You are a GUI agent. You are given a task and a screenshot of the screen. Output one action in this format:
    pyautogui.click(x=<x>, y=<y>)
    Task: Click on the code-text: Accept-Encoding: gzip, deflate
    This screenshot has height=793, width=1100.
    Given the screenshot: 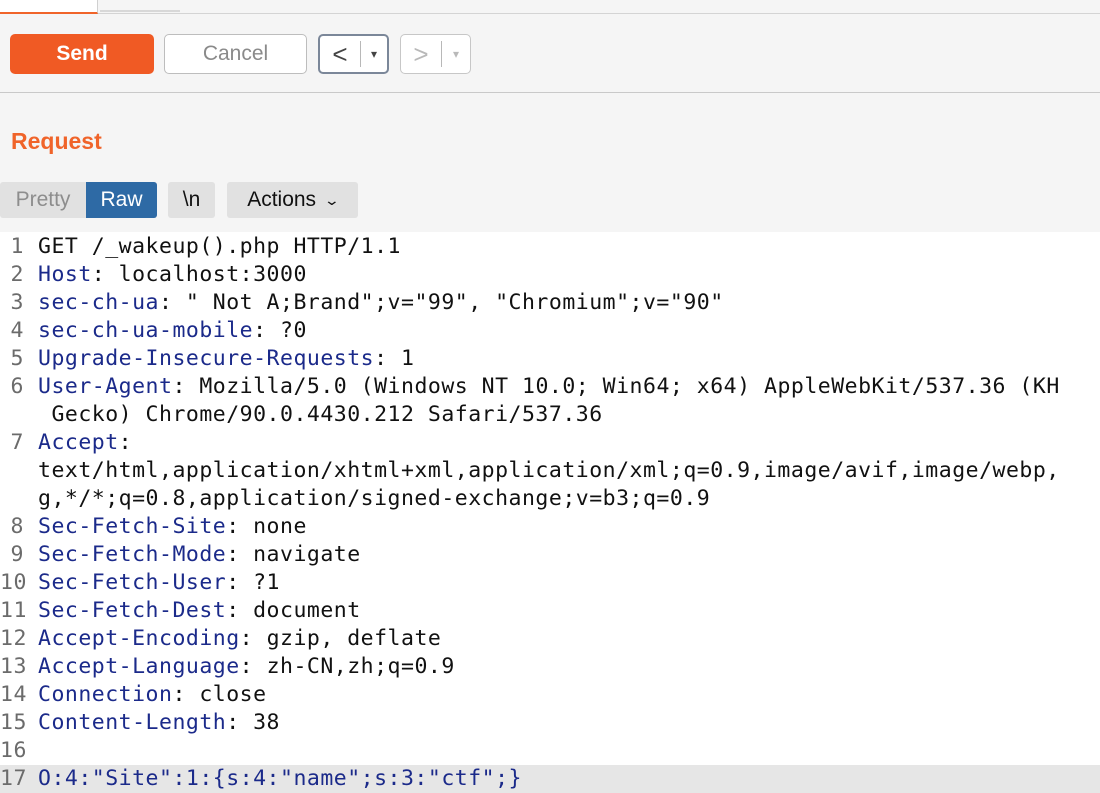 What is the action you would take?
    pyautogui.click(x=239, y=639)
    